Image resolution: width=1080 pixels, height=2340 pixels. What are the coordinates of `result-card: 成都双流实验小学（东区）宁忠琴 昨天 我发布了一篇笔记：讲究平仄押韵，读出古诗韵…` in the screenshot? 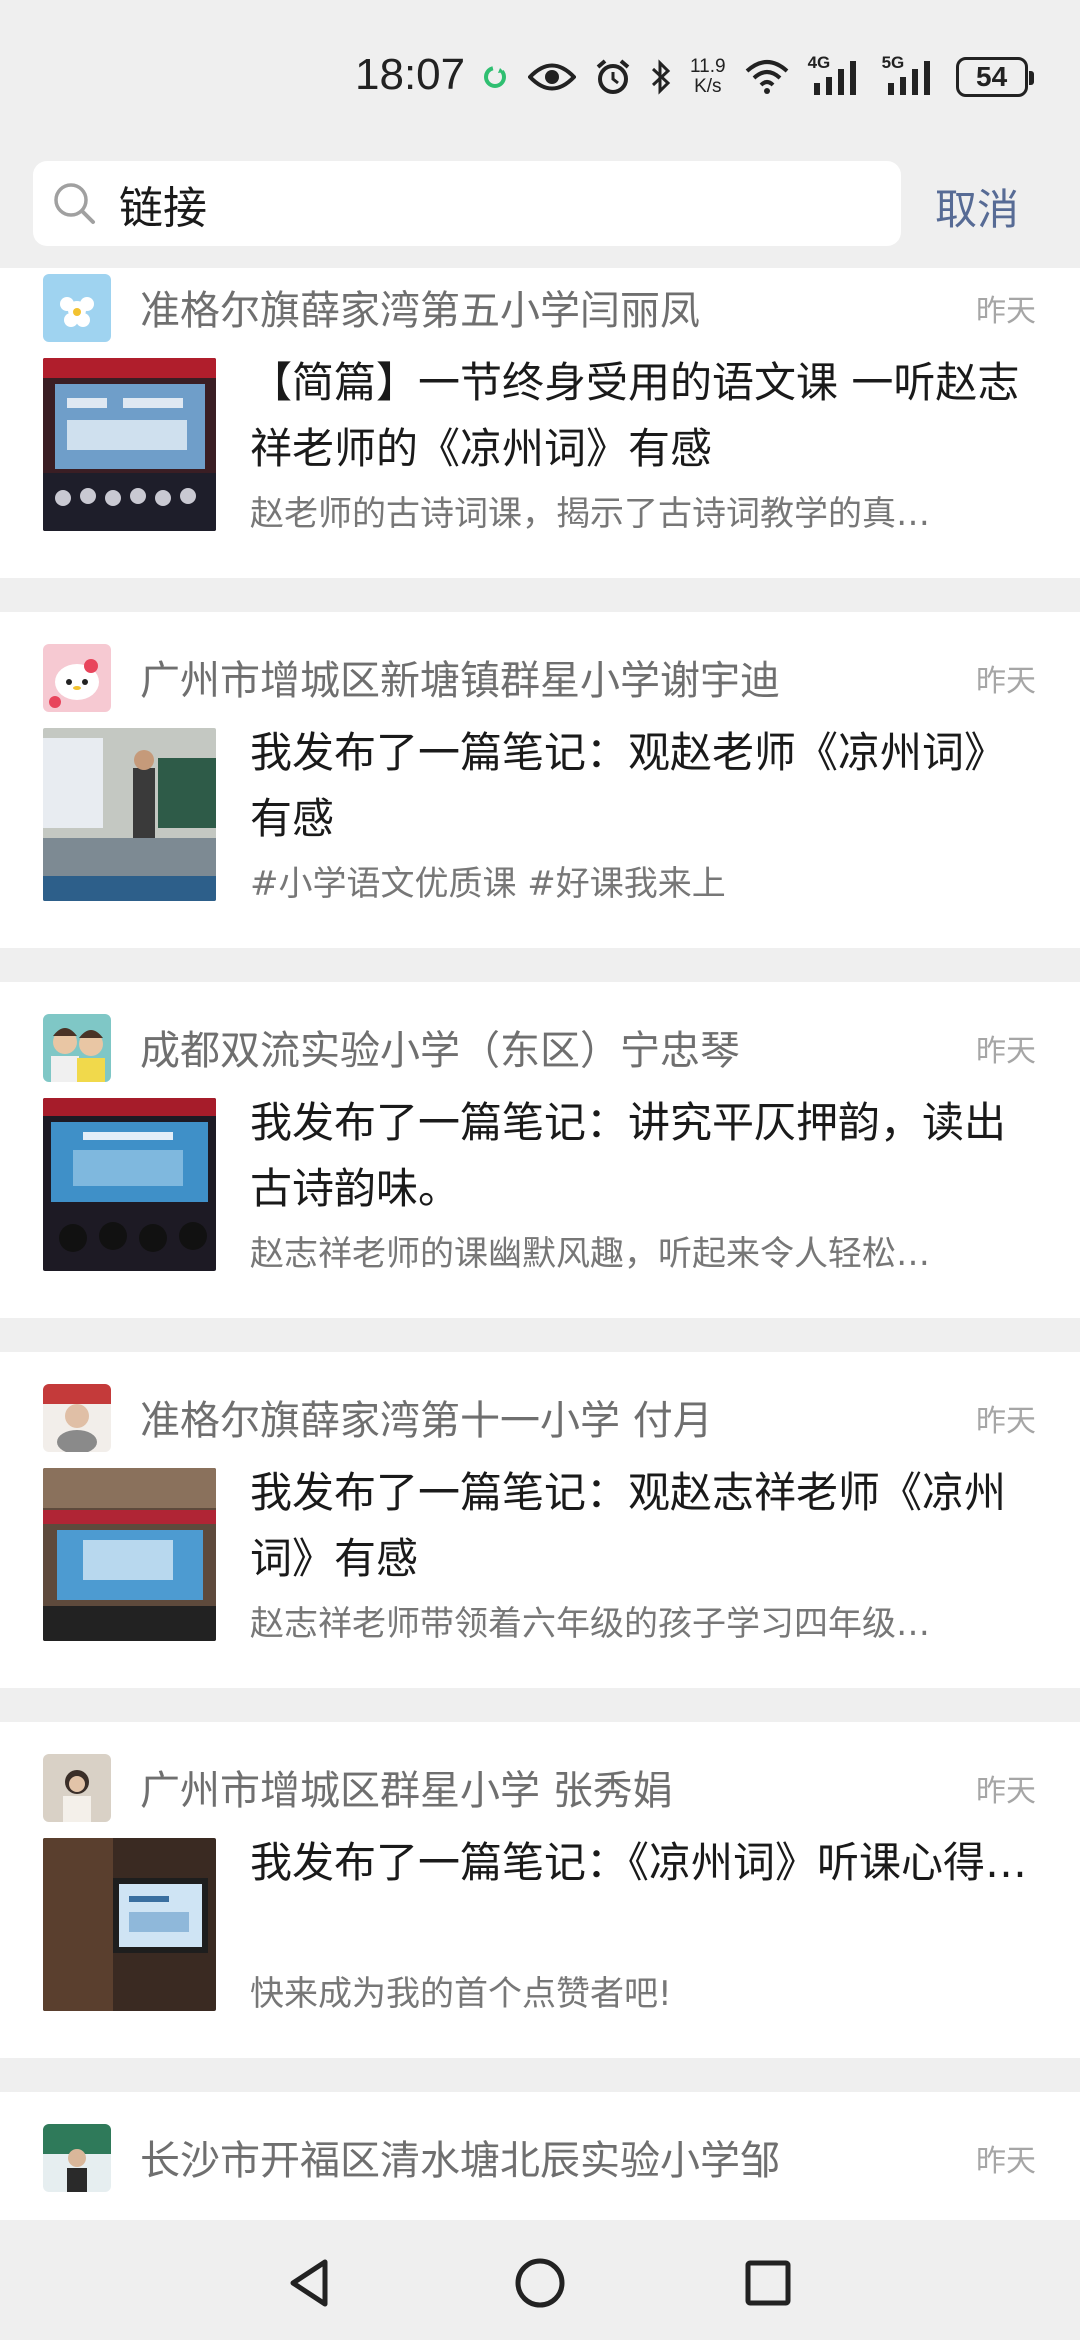 It's located at (540, 1150).